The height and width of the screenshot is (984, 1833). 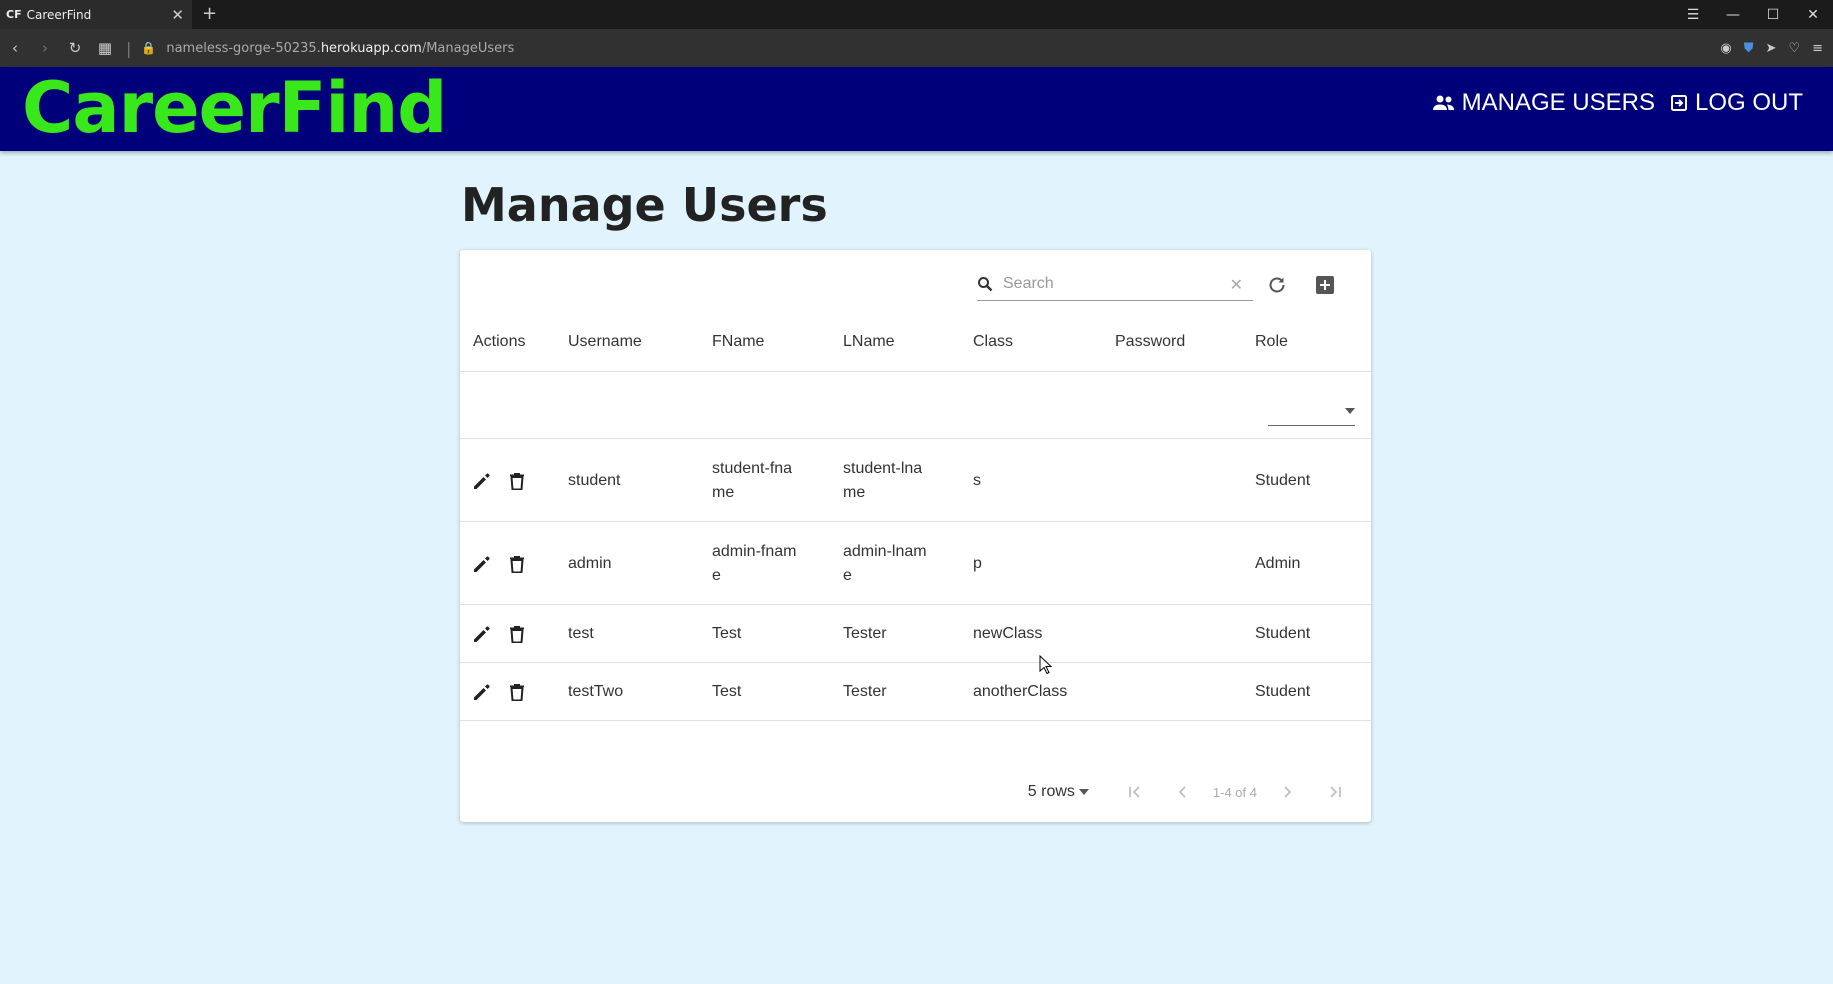 What do you see at coordinates (209, 13) in the screenshot?
I see `new-tab-icon: +` at bounding box center [209, 13].